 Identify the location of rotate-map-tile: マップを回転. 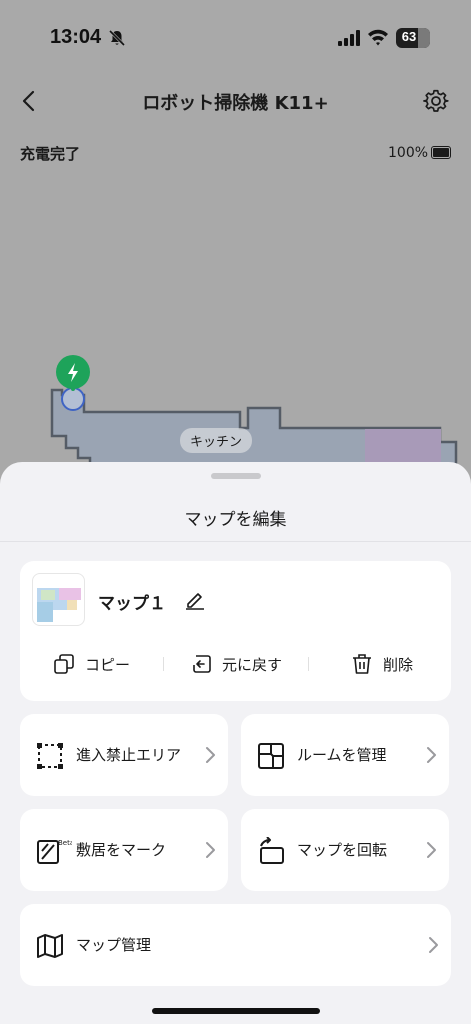
(345, 850).